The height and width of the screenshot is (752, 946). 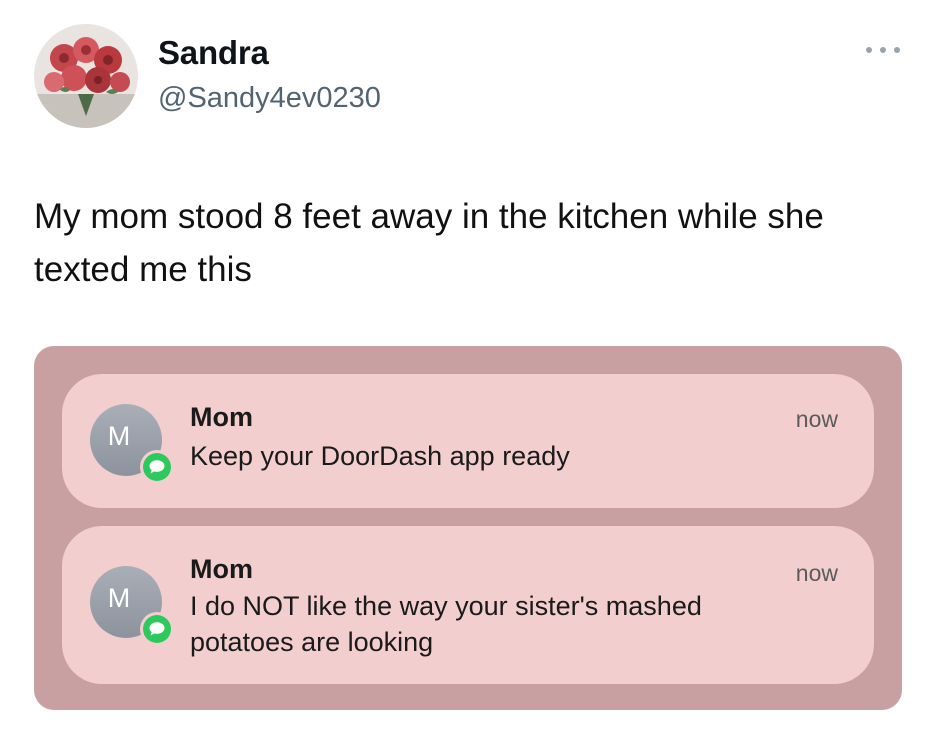 I want to click on profile-avatar, so click(x=86, y=76).